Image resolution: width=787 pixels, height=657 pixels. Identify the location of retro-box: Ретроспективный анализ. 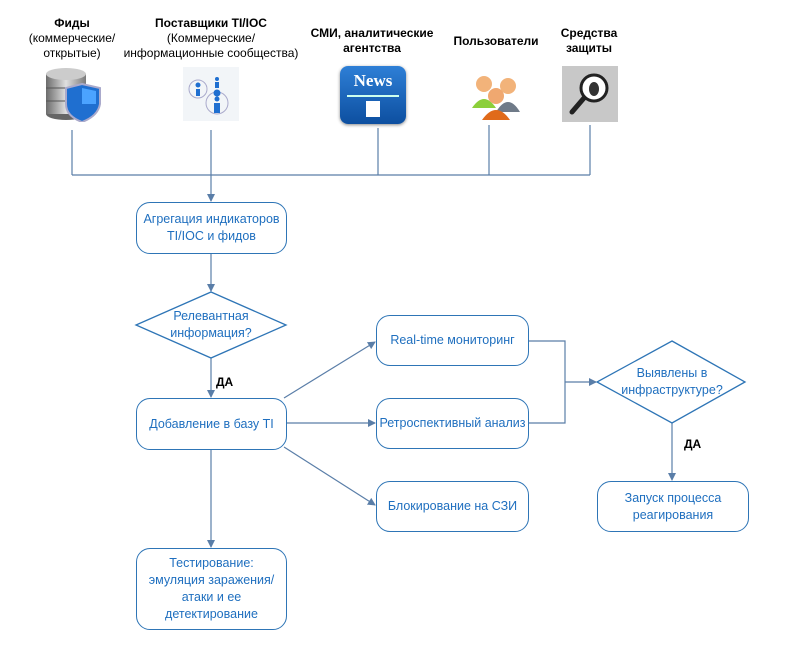
(452, 423).